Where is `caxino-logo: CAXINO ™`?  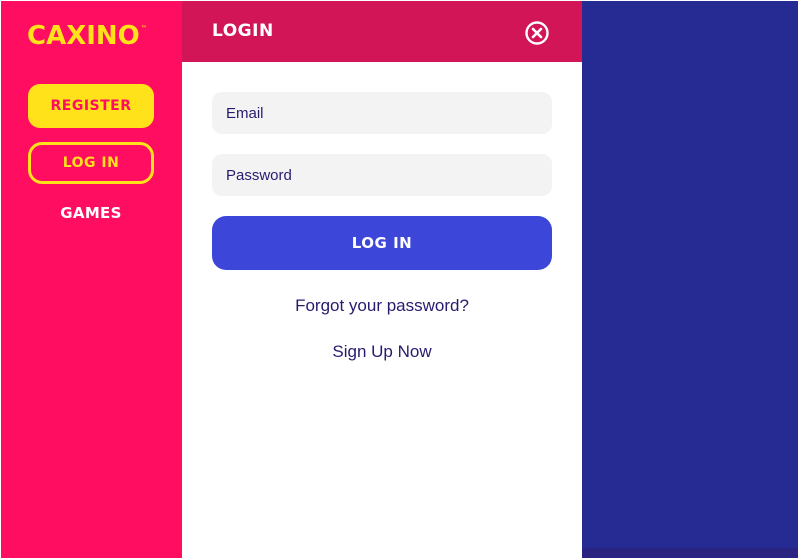 caxino-logo: CAXINO ™ is located at coordinates (87, 38).